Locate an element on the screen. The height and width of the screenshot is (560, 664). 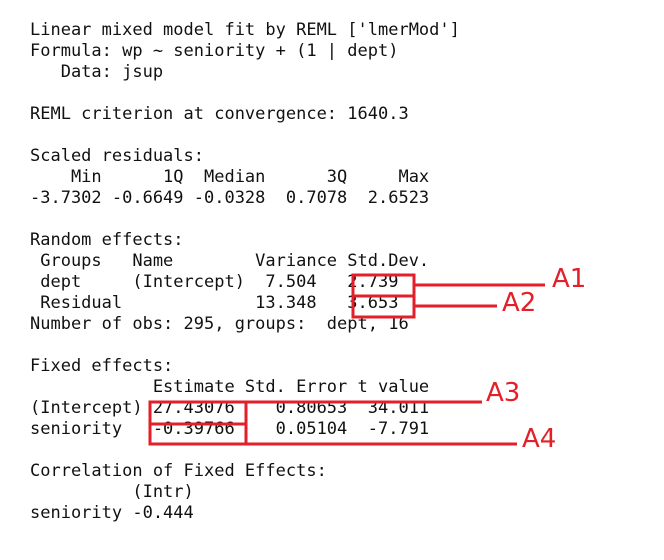
fixed-effects-row-seniority: seniority -0.39766 0.05104 -7.791 is located at coordinates (230, 429).